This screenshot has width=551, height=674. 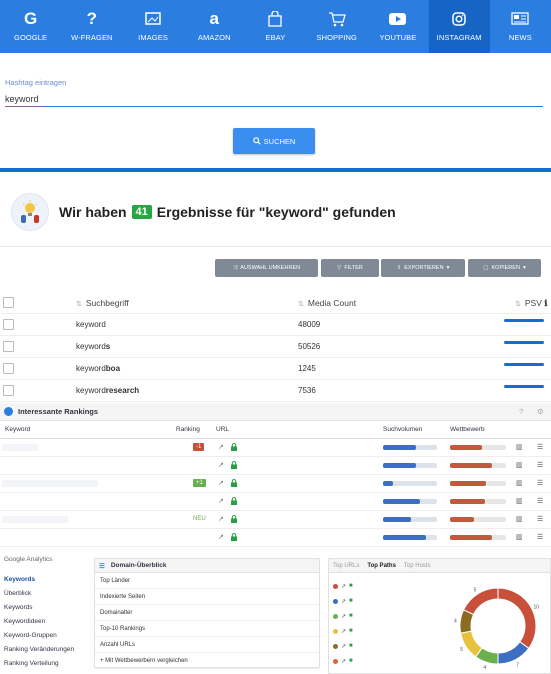 I want to click on domain-row: Anzahl URLs, so click(x=207, y=645).